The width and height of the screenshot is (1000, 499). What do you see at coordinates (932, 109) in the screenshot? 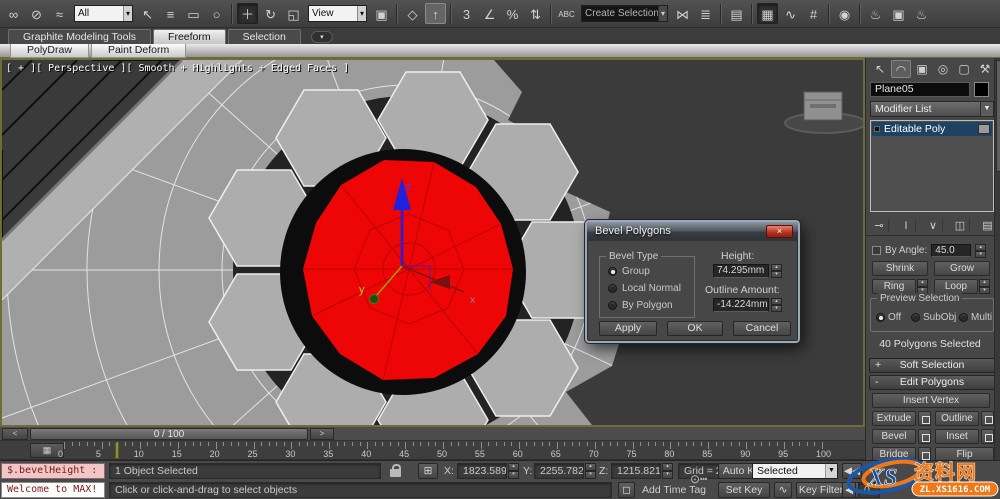
I see `modifier-list-dropdown: Modifier List ▼` at bounding box center [932, 109].